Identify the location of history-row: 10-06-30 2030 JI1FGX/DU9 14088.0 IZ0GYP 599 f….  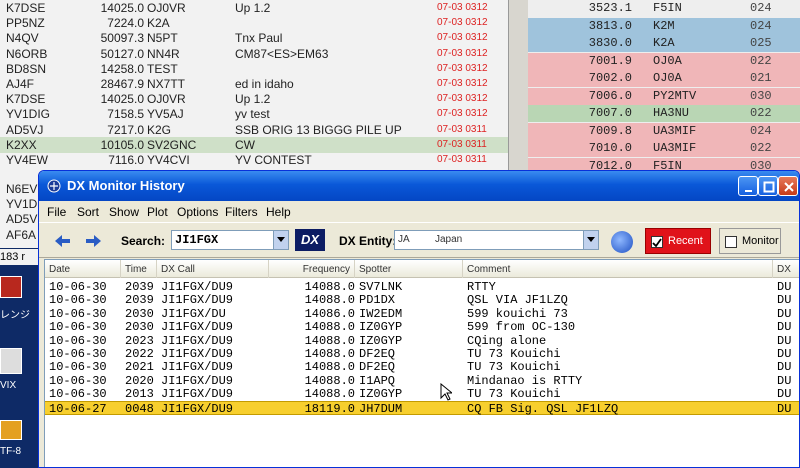
(422, 327).